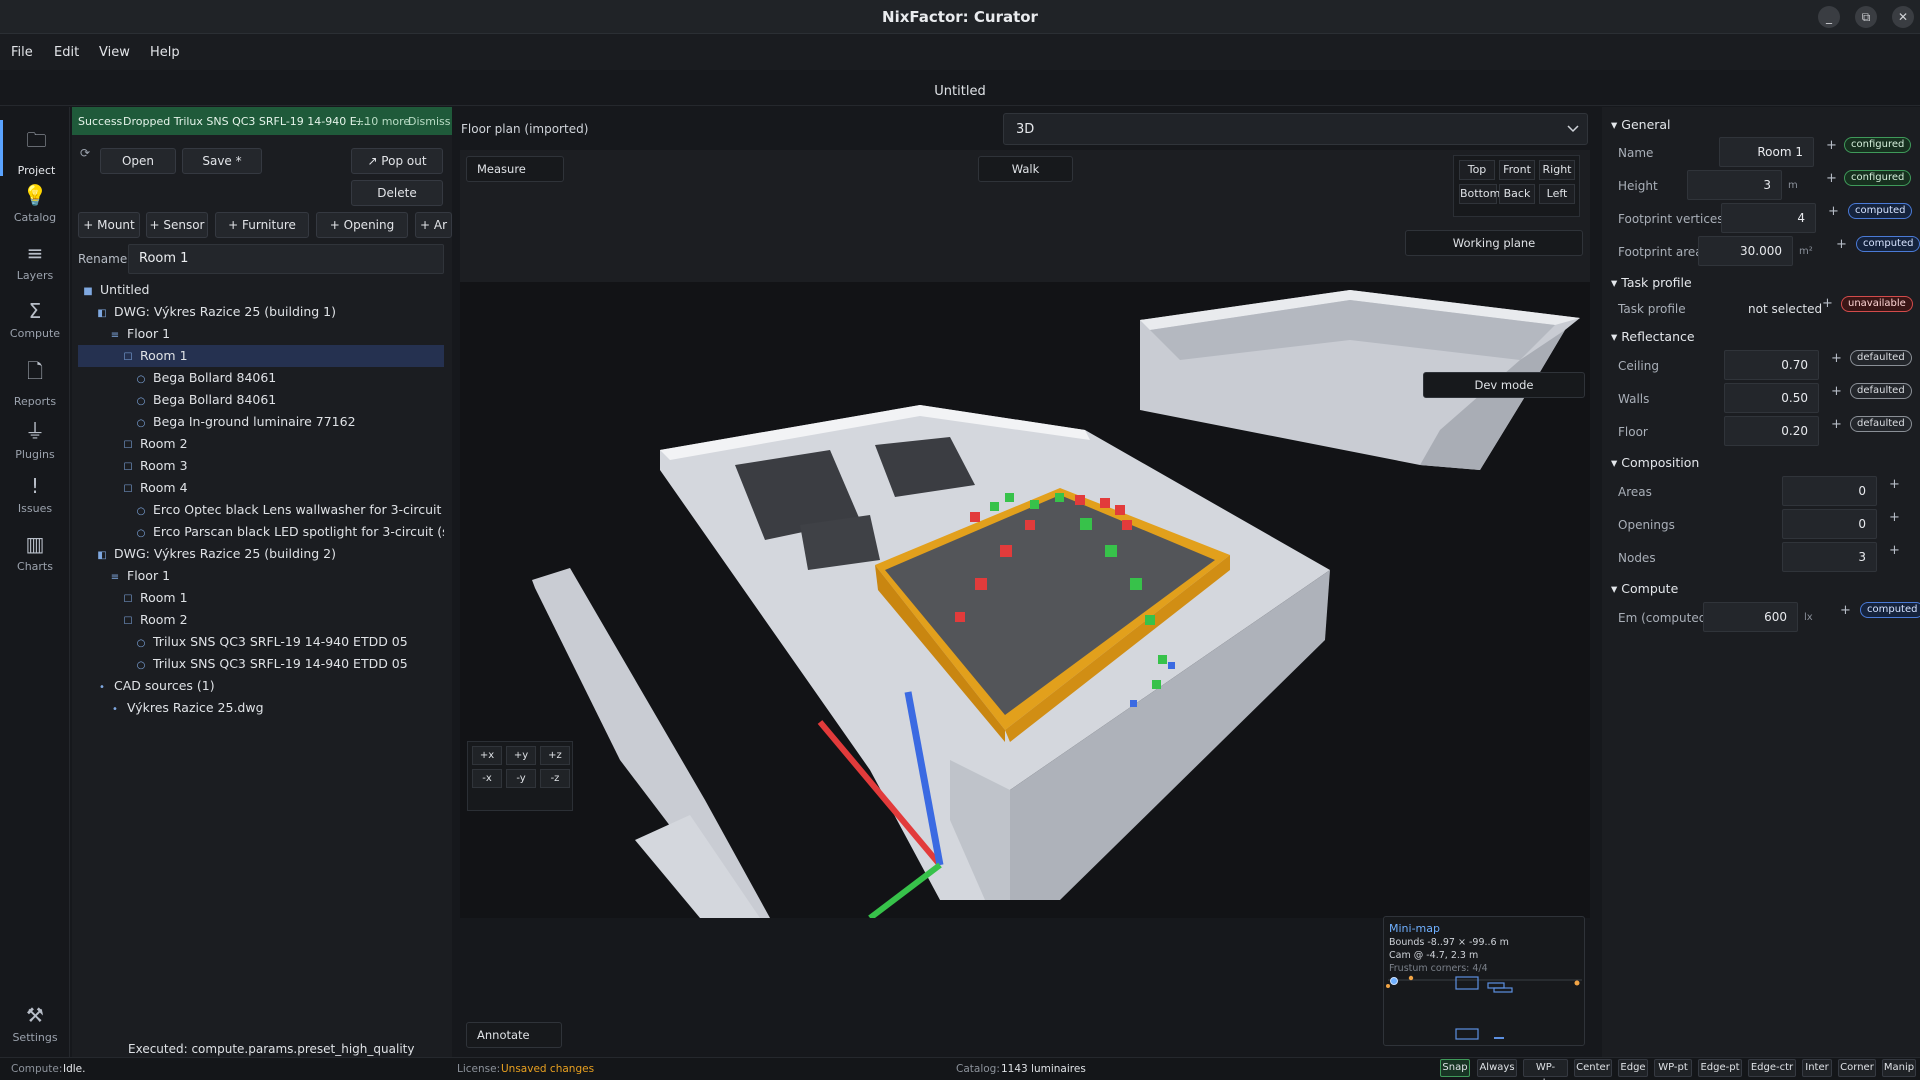 Image resolution: width=1920 pixels, height=1080 pixels. I want to click on tree-item: ◧ DWG: Výkres Razice 25 (building 2), so click(261, 554).